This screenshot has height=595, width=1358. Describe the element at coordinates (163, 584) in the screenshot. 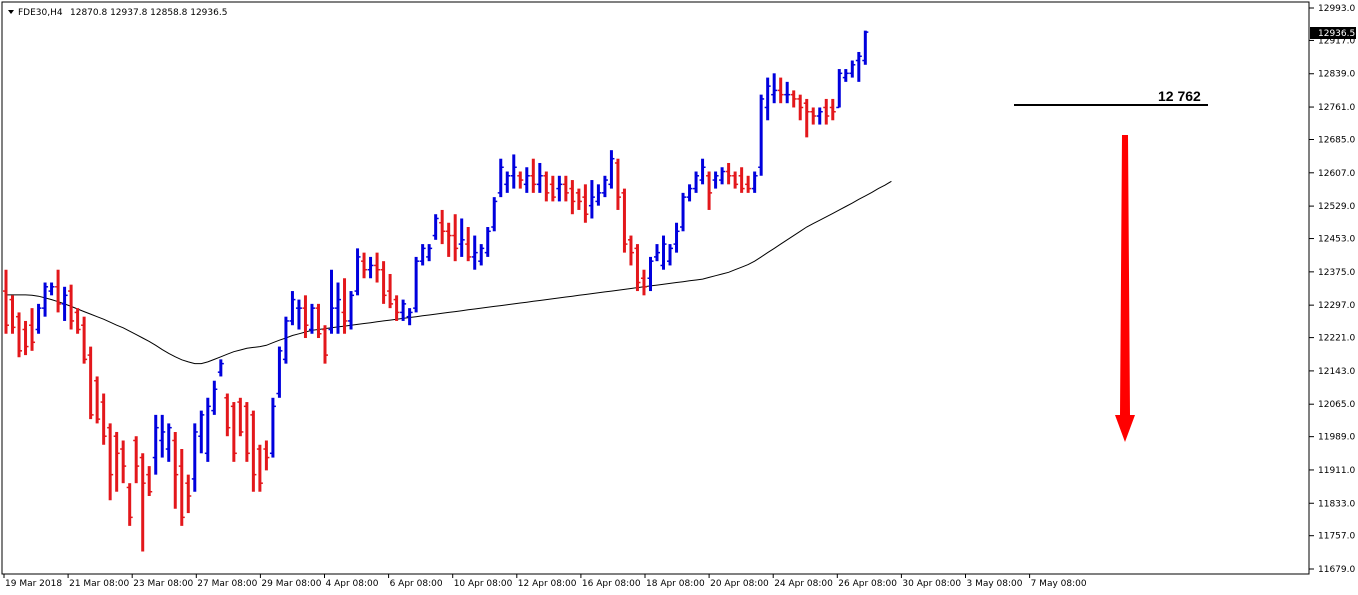

I see `x-tick-label: 23 Mar 08:00` at that location.